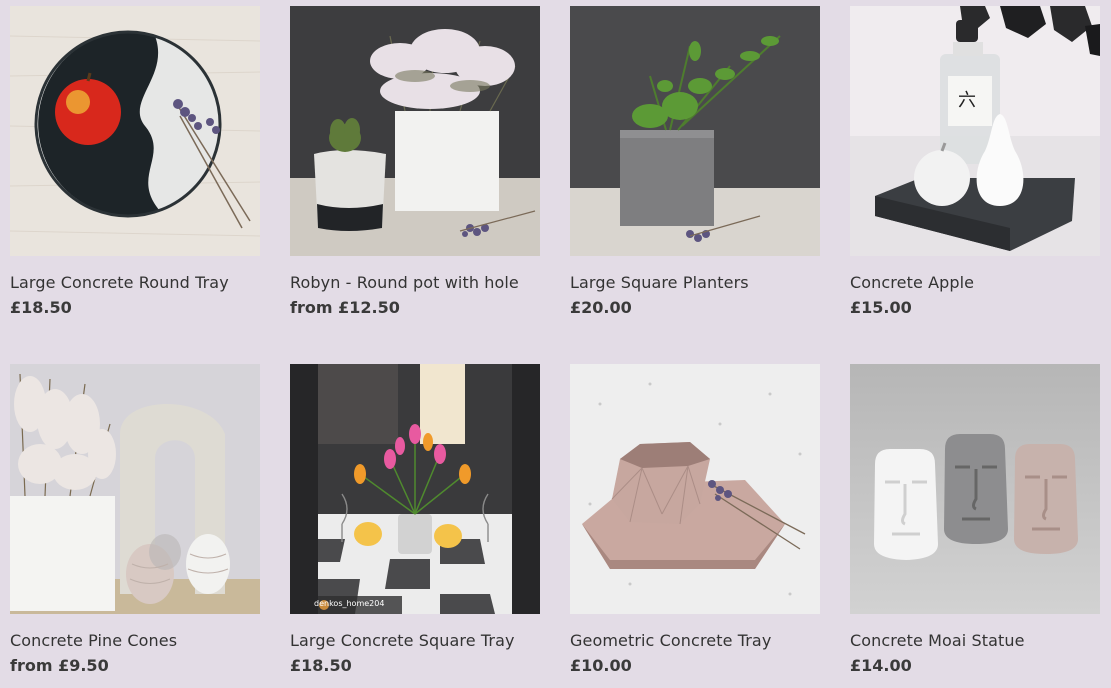 The image size is (1111, 688). Describe the element at coordinates (415, 489) in the screenshot. I see `square-tray-table-setting-image: denkos_home204` at that location.